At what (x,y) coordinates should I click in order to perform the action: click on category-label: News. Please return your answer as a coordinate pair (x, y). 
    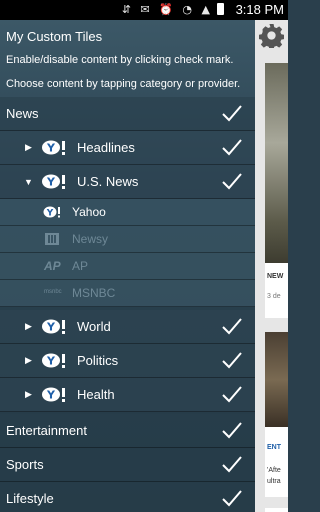
    Looking at the image, I should click on (22, 113).